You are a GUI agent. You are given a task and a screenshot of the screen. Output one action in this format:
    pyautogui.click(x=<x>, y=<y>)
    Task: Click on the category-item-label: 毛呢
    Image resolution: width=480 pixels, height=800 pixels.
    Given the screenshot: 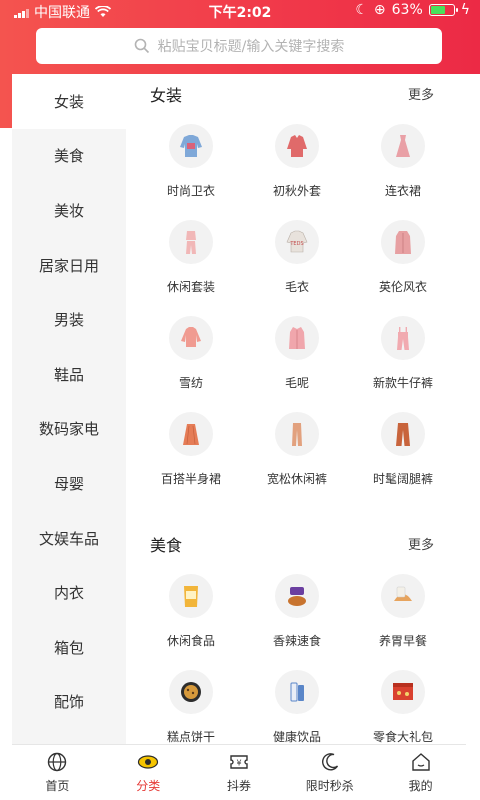 What is the action you would take?
    pyautogui.click(x=296, y=383)
    